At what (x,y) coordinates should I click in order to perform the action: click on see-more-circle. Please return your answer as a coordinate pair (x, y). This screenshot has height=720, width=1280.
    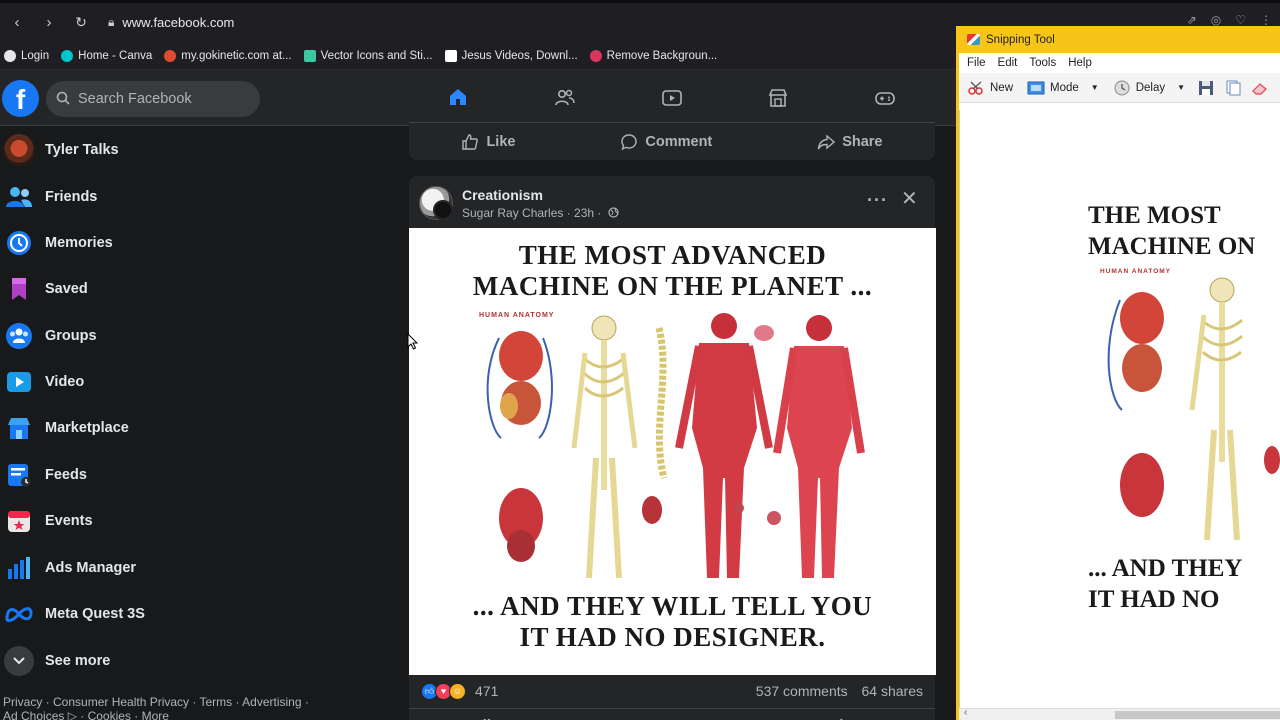
    Looking at the image, I should click on (19, 661).